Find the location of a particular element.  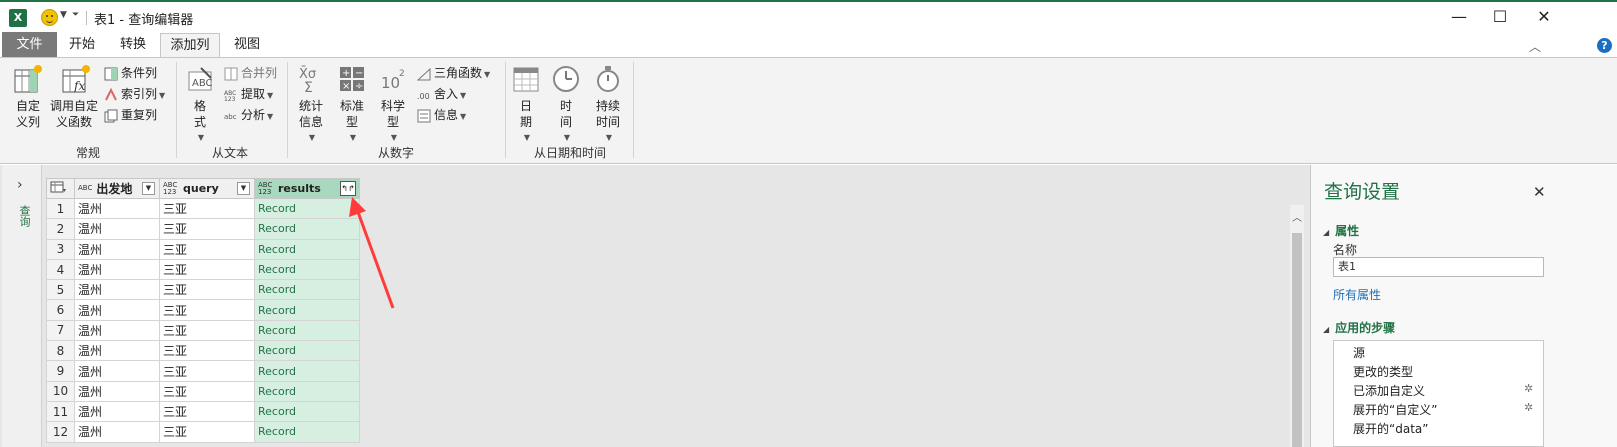

scroll-thumb is located at coordinates (1297, 340).